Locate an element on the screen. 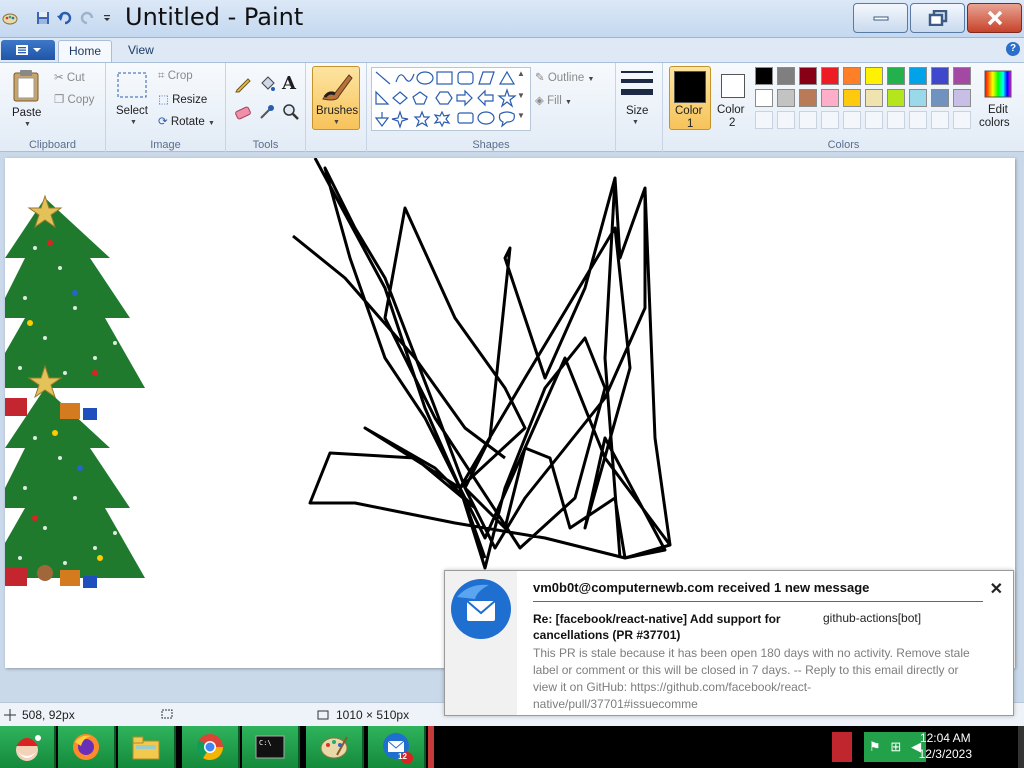 Image resolution: width=1024 pixels, height=768 pixels. file-menu-button is located at coordinates (28, 50).